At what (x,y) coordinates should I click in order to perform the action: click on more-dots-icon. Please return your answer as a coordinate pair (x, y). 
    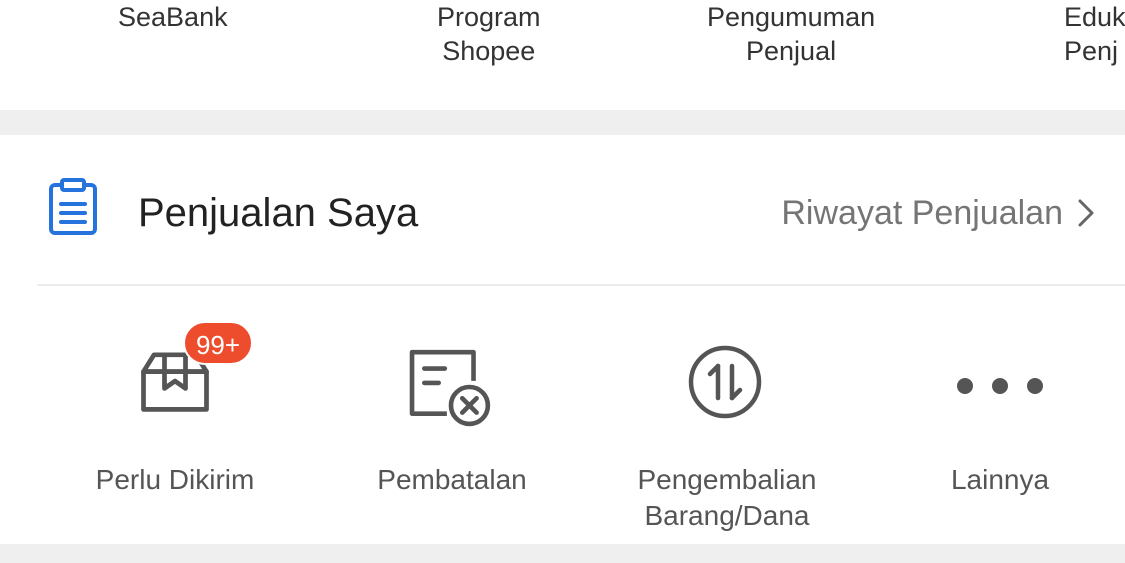
    Looking at the image, I should click on (1000, 386).